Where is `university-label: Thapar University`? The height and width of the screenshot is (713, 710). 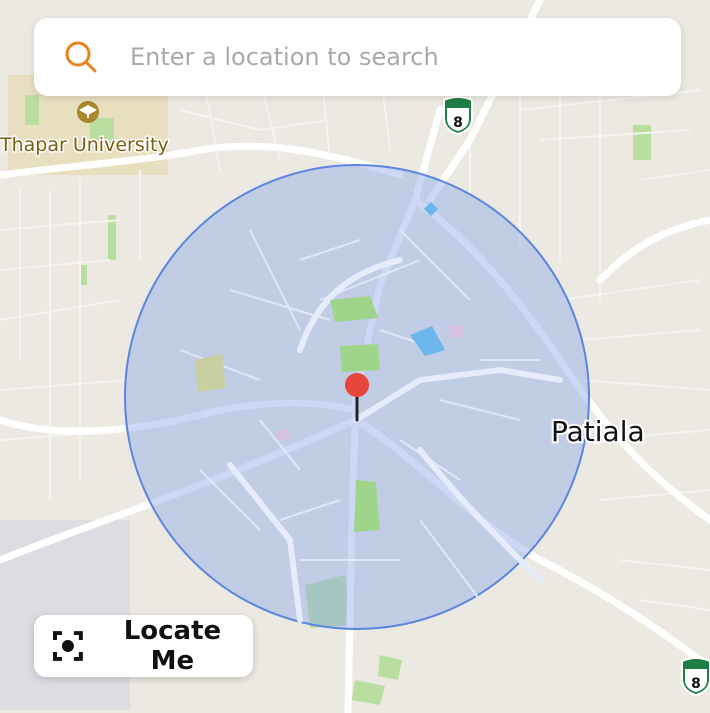 university-label: Thapar University is located at coordinates (84, 145).